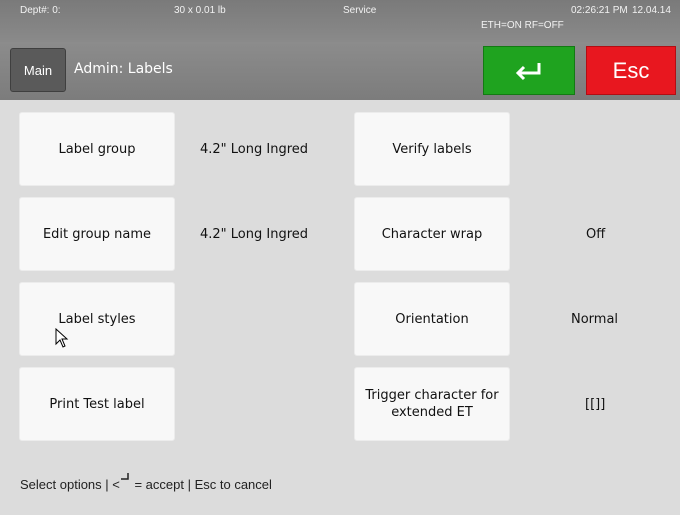 The image size is (680, 515). What do you see at coordinates (97, 234) in the screenshot?
I see `edit-group-name-button: Edit group name` at bounding box center [97, 234].